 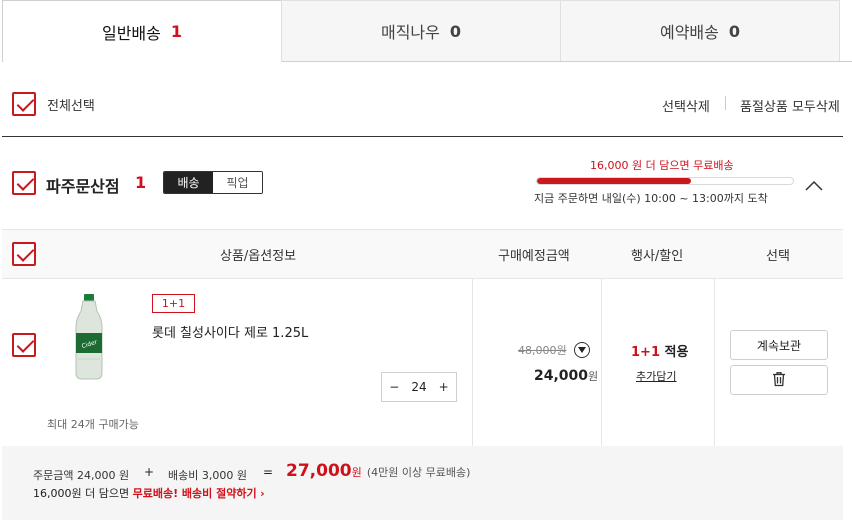 What do you see at coordinates (24, 254) in the screenshot?
I see `item-header-checkbox` at bounding box center [24, 254].